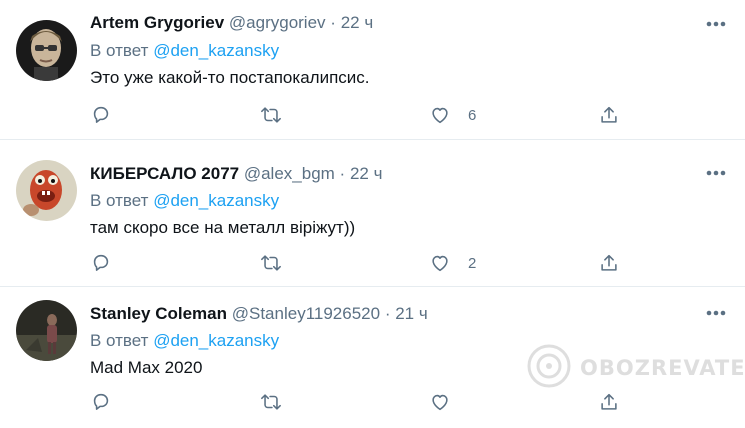 This screenshot has width=745, height=428. I want to click on tweet-header: Artem Grygoriev @agrygoriev · 22 ч, so click(231, 23).